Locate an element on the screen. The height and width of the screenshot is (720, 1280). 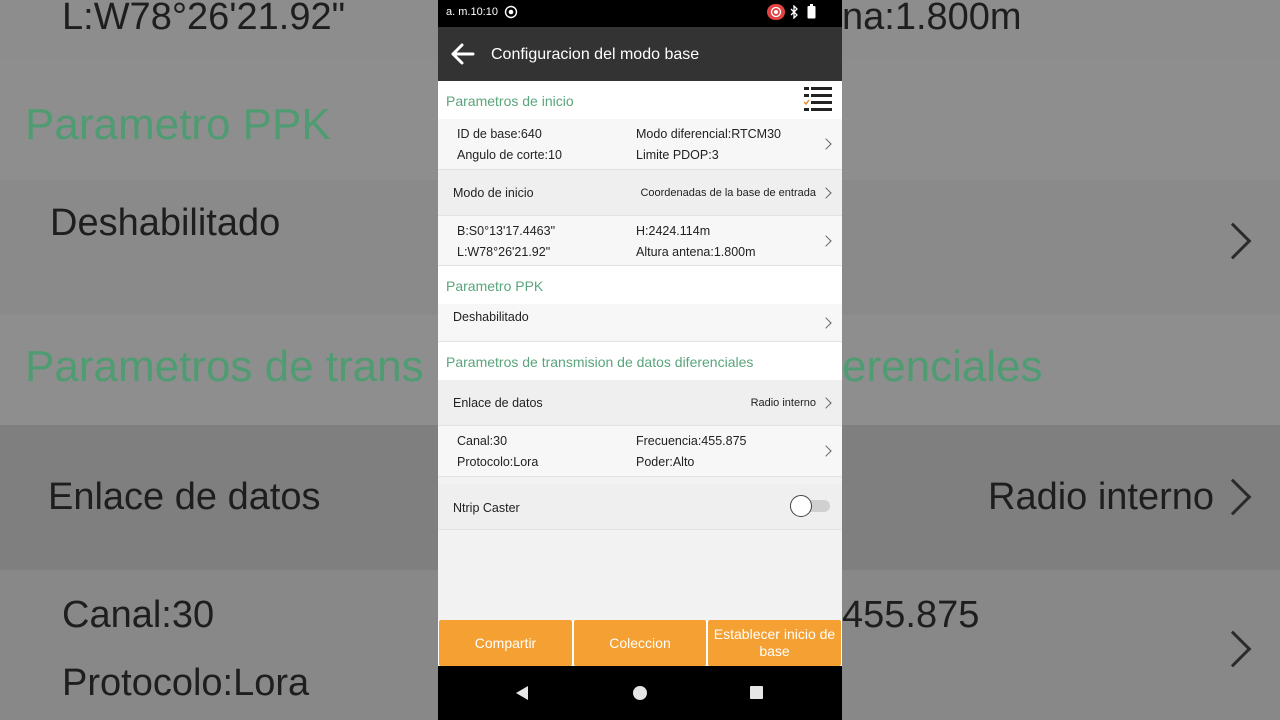
battery-icon is located at coordinates (811, 11).